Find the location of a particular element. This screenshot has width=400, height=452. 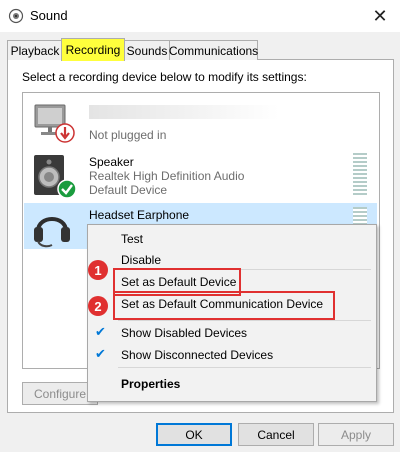

annotation-highlight-box is located at coordinates (224, 305).